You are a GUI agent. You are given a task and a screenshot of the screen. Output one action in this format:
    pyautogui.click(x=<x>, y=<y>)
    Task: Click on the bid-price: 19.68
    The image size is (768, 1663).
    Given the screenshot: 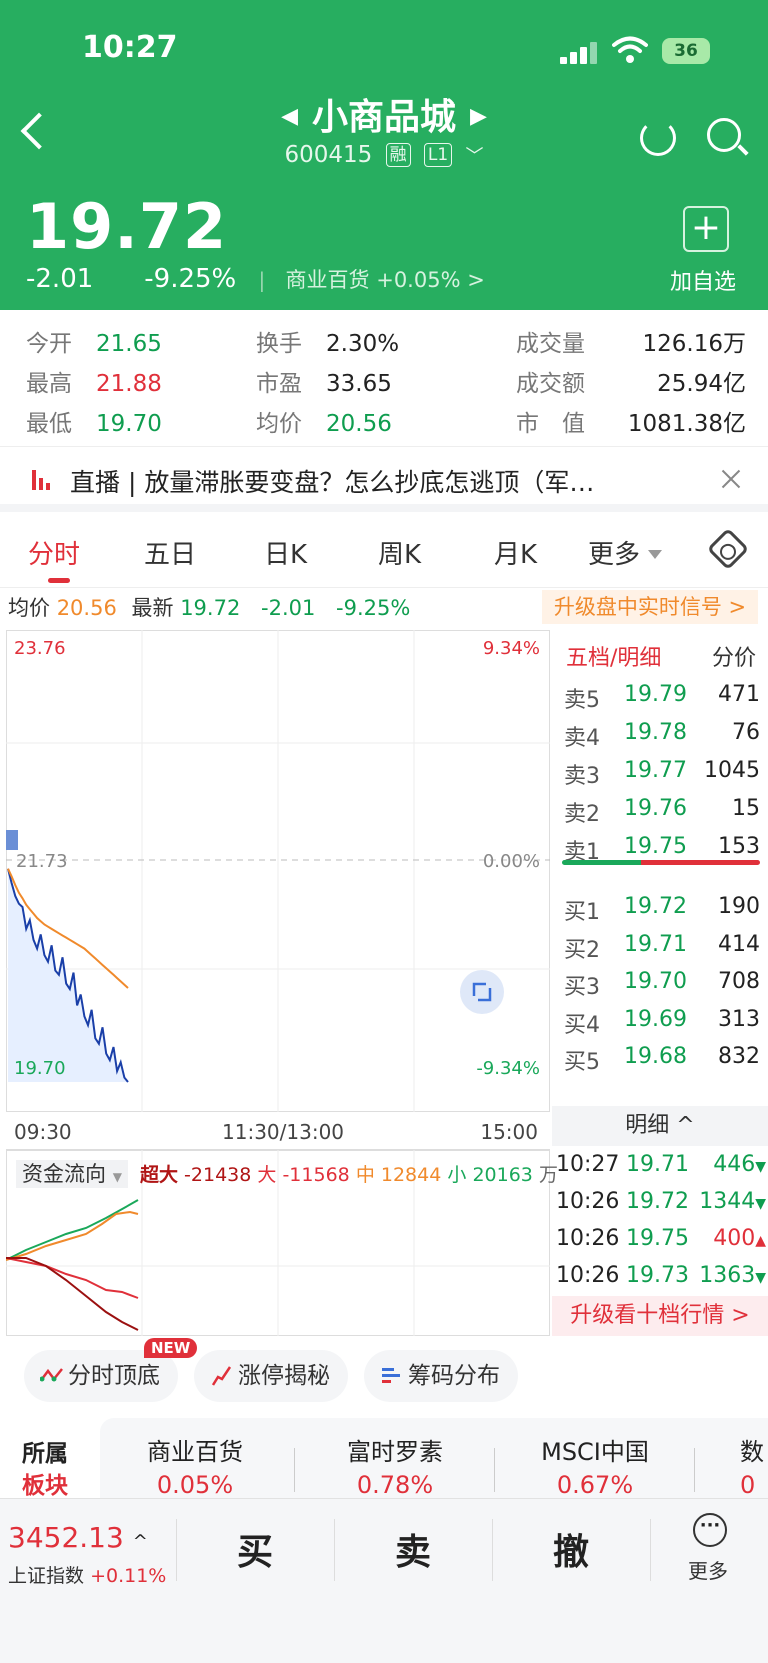 What is the action you would take?
    pyautogui.click(x=655, y=1056)
    